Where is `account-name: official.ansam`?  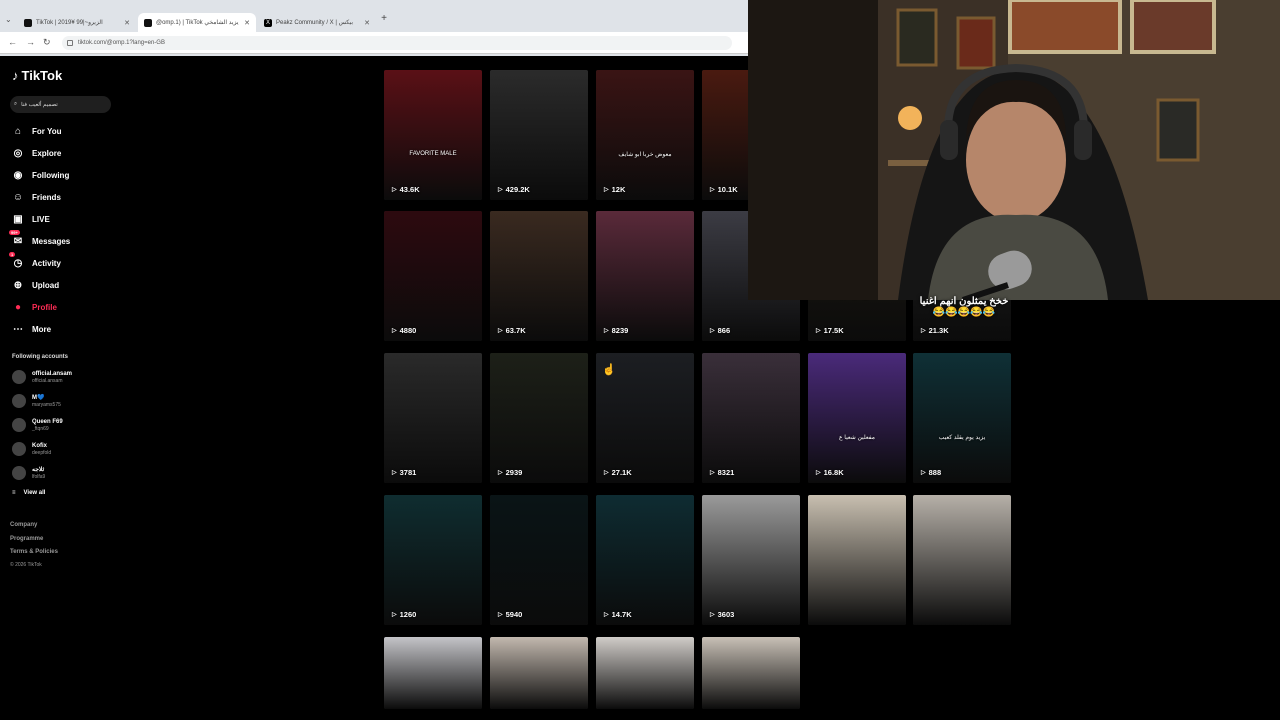 account-name: official.ansam is located at coordinates (52, 373).